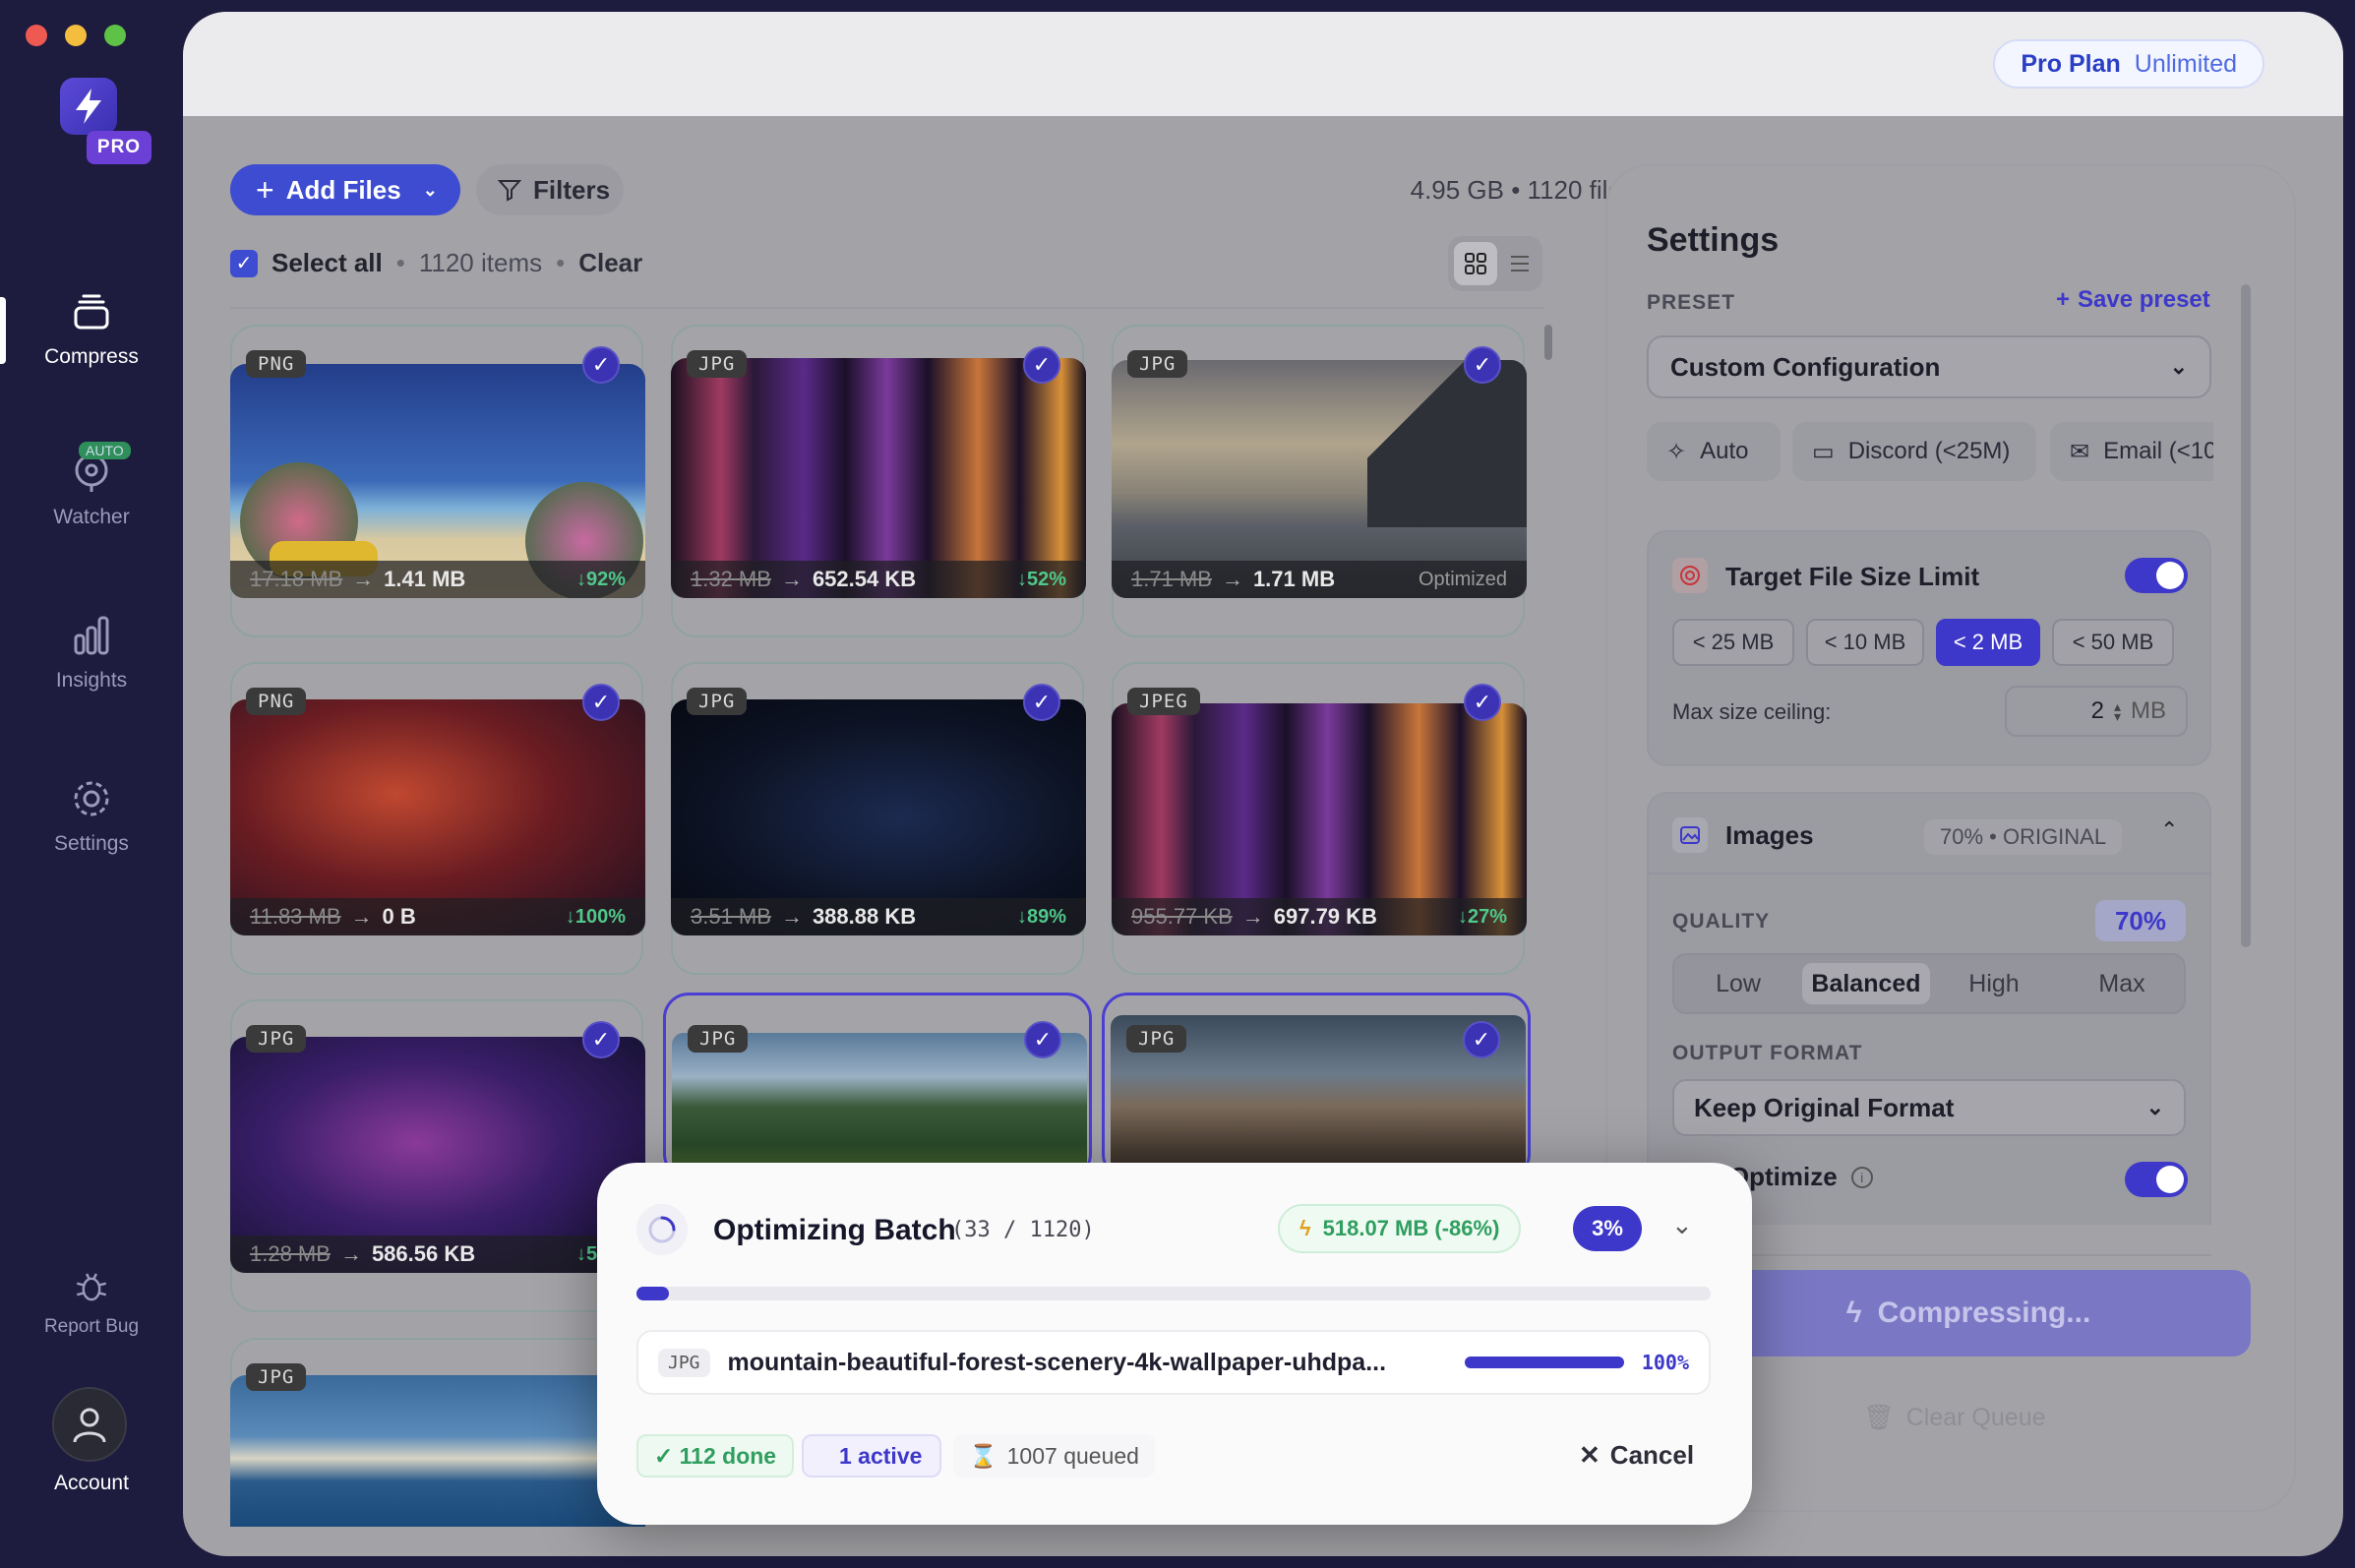 This screenshot has width=2355, height=1568. I want to click on minimize-window-button, so click(76, 35).